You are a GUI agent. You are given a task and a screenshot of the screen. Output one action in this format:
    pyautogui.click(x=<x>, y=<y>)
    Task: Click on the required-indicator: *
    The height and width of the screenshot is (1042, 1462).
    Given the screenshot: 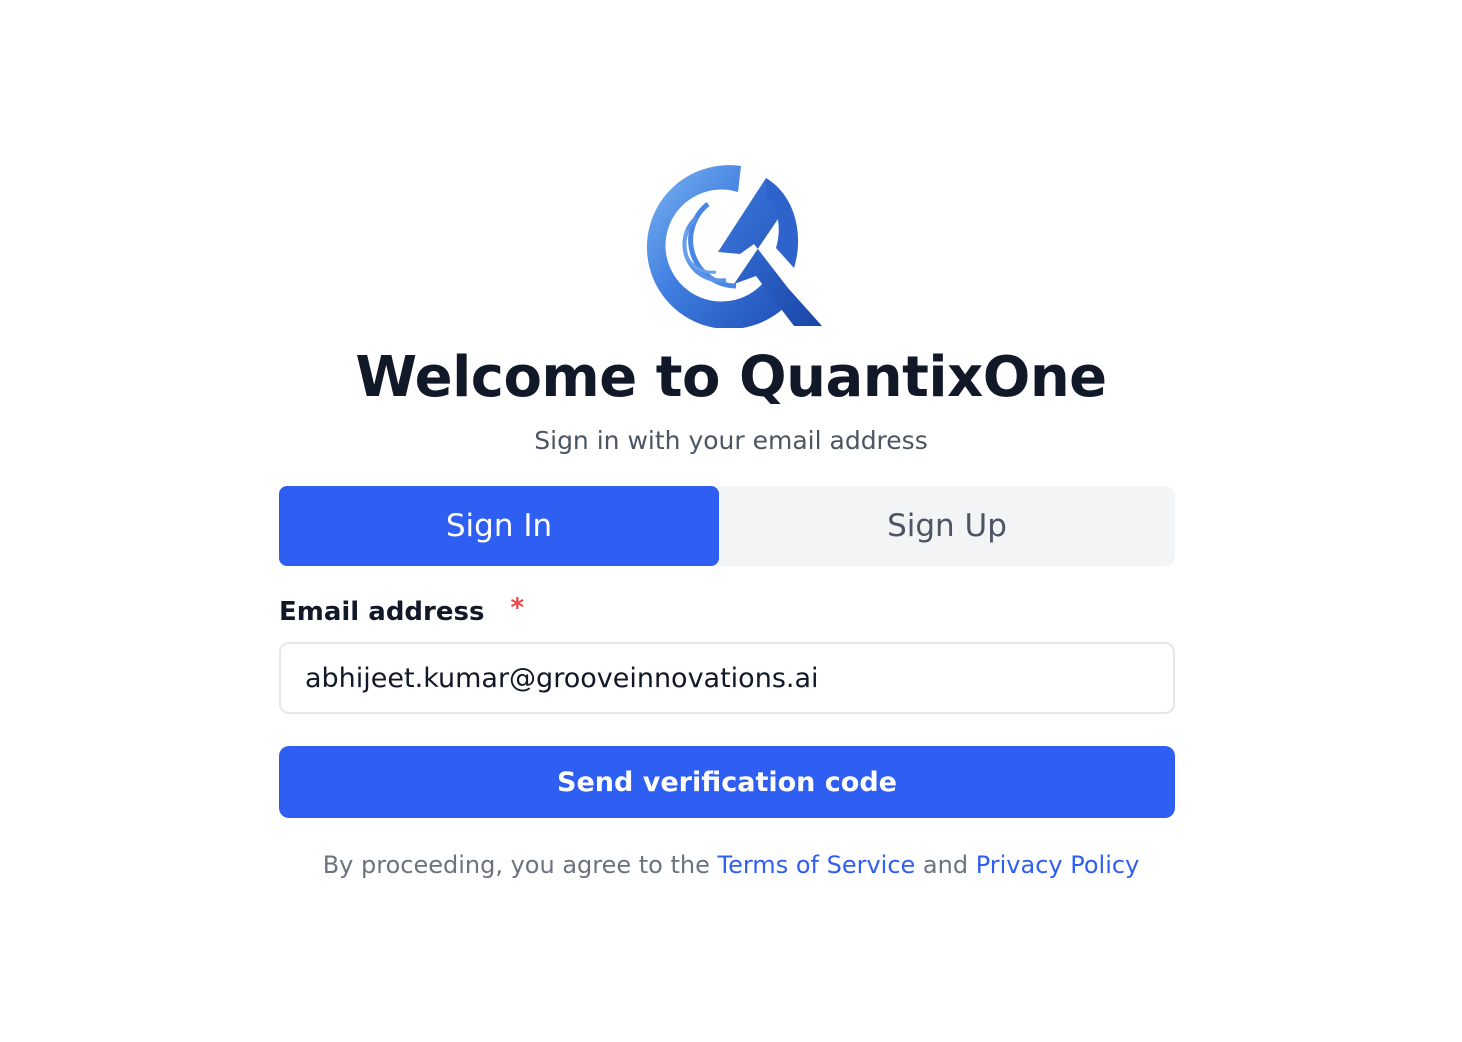 What is the action you would take?
    pyautogui.click(x=517, y=608)
    